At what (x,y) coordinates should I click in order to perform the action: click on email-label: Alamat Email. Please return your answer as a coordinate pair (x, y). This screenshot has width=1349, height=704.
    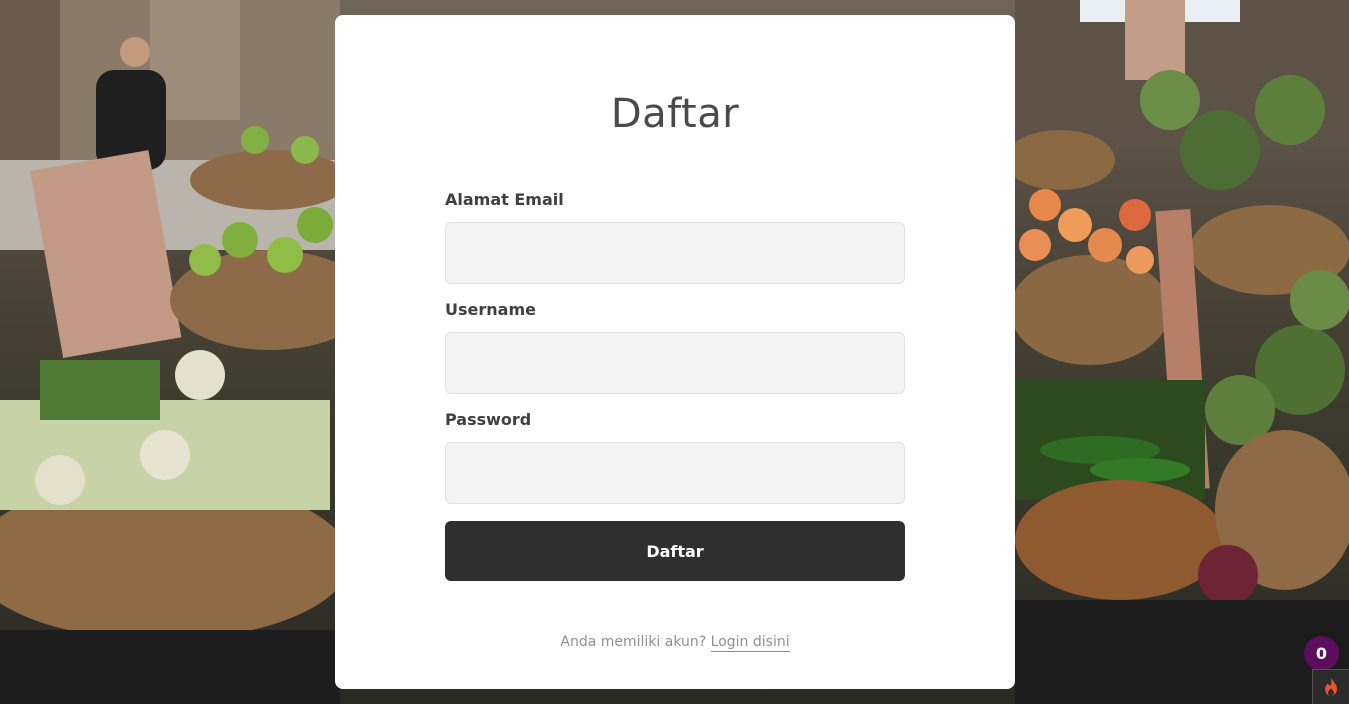
    Looking at the image, I should click on (504, 199).